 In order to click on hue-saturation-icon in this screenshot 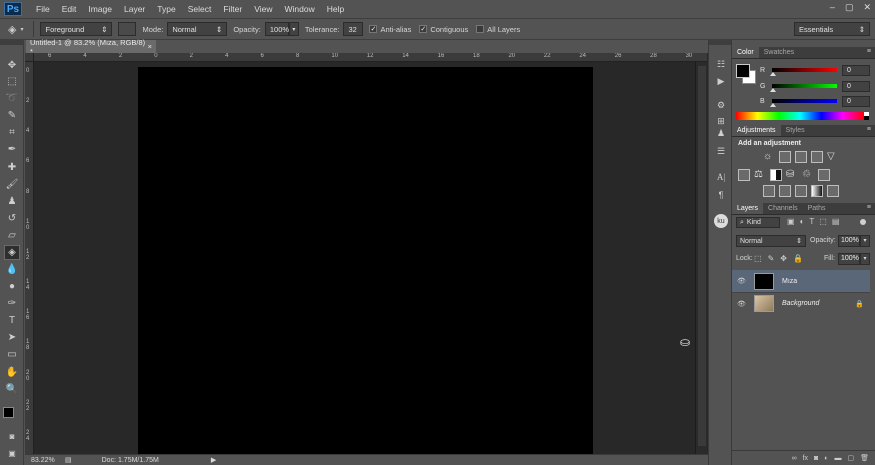, I will do `click(744, 175)`.